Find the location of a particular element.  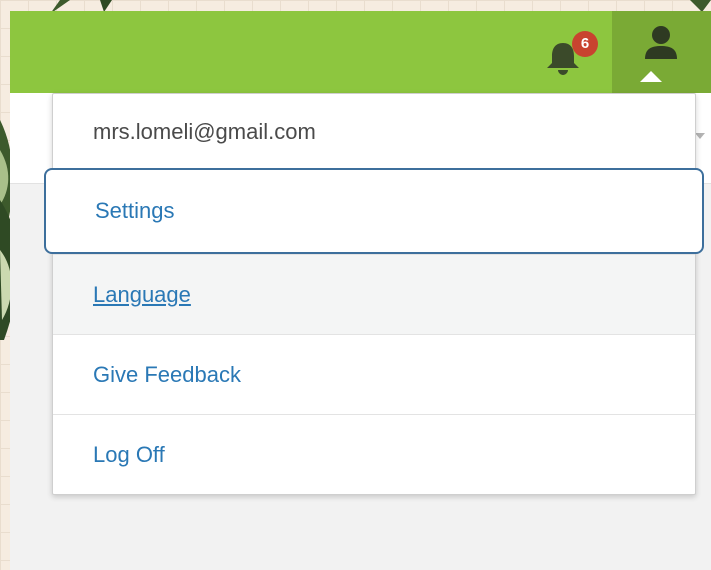

menu-pointer-caret is located at coordinates (651, 76).